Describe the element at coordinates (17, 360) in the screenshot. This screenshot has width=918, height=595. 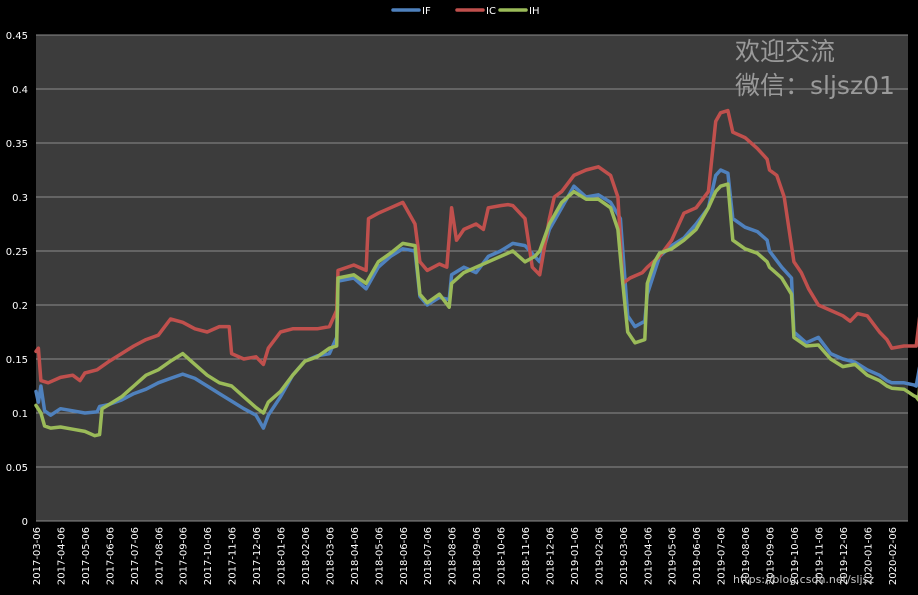
I see `y-tick-label: 0.15` at that location.